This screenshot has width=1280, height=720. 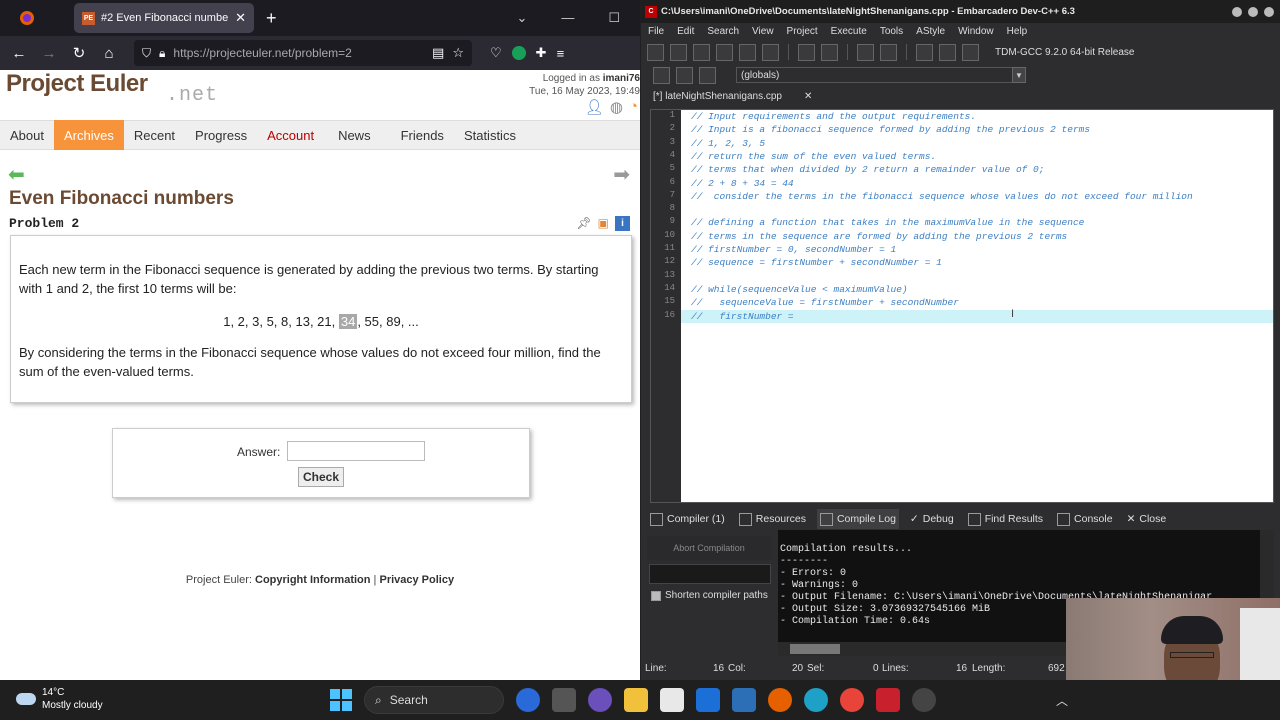 What do you see at coordinates (600, 700) in the screenshot?
I see `teams-chat-icon` at bounding box center [600, 700].